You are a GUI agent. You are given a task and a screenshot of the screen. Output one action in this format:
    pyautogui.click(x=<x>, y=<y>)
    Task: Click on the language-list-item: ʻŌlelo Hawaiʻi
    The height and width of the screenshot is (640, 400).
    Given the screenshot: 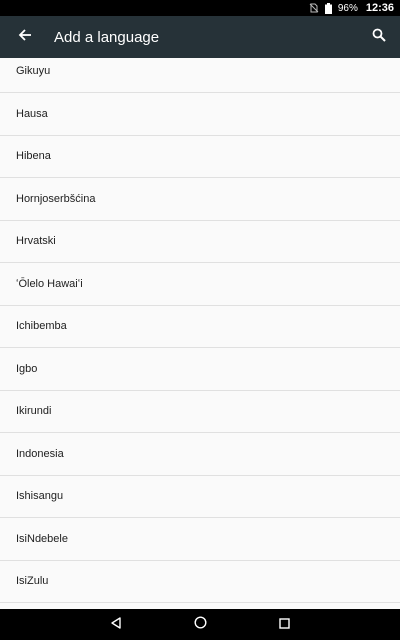 What is the action you would take?
    pyautogui.click(x=200, y=284)
    